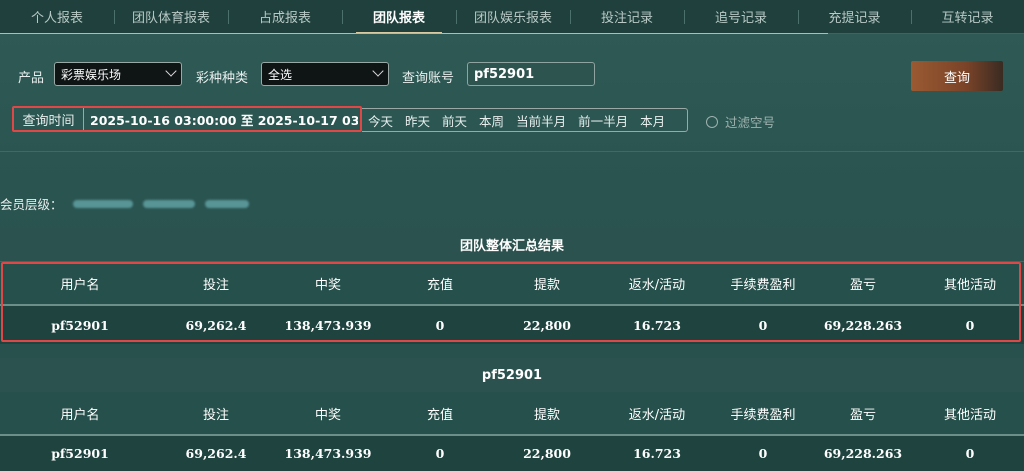 This screenshot has height=471, width=1024. I want to click on col-bet: 投注, so click(215, 415).